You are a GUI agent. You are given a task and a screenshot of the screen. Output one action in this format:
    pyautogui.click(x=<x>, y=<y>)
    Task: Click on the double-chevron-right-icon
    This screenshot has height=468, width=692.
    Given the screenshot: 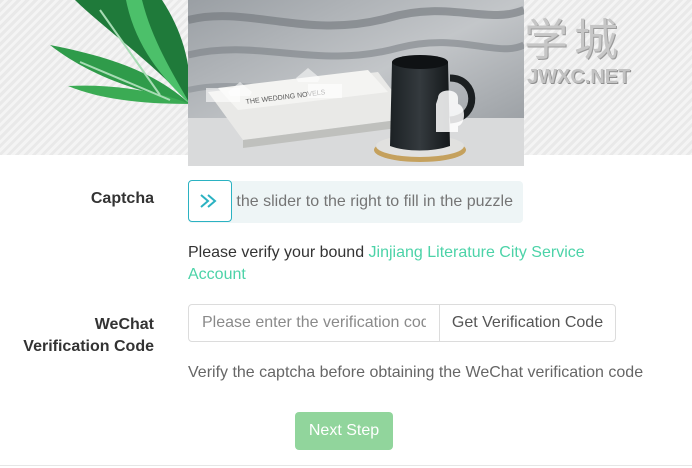 What is the action you would take?
    pyautogui.click(x=208, y=201)
    